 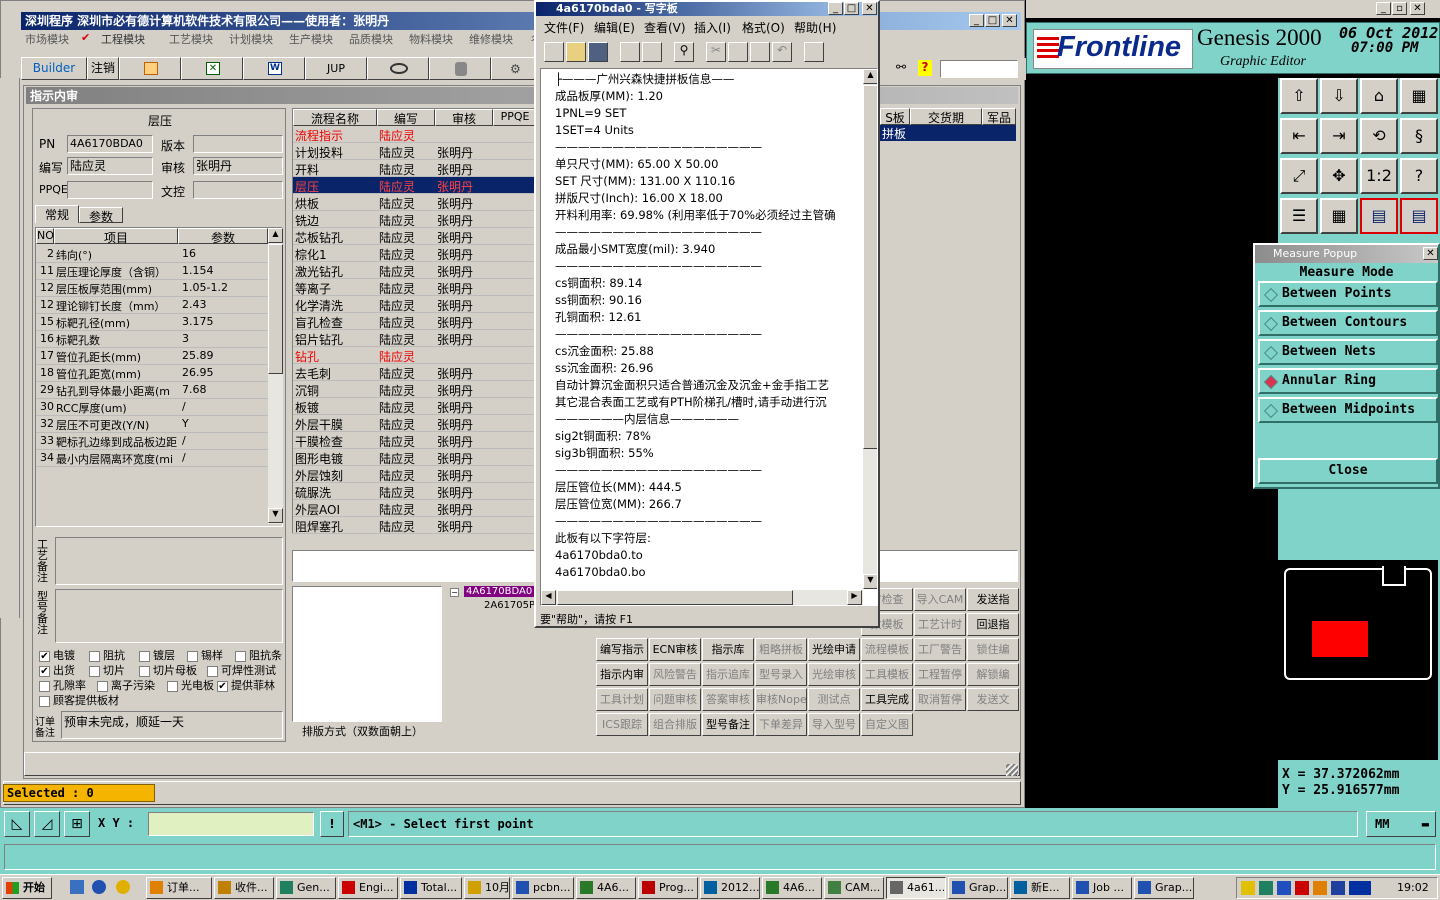 I want to click on checkbox-box: ✔, so click(x=222, y=686).